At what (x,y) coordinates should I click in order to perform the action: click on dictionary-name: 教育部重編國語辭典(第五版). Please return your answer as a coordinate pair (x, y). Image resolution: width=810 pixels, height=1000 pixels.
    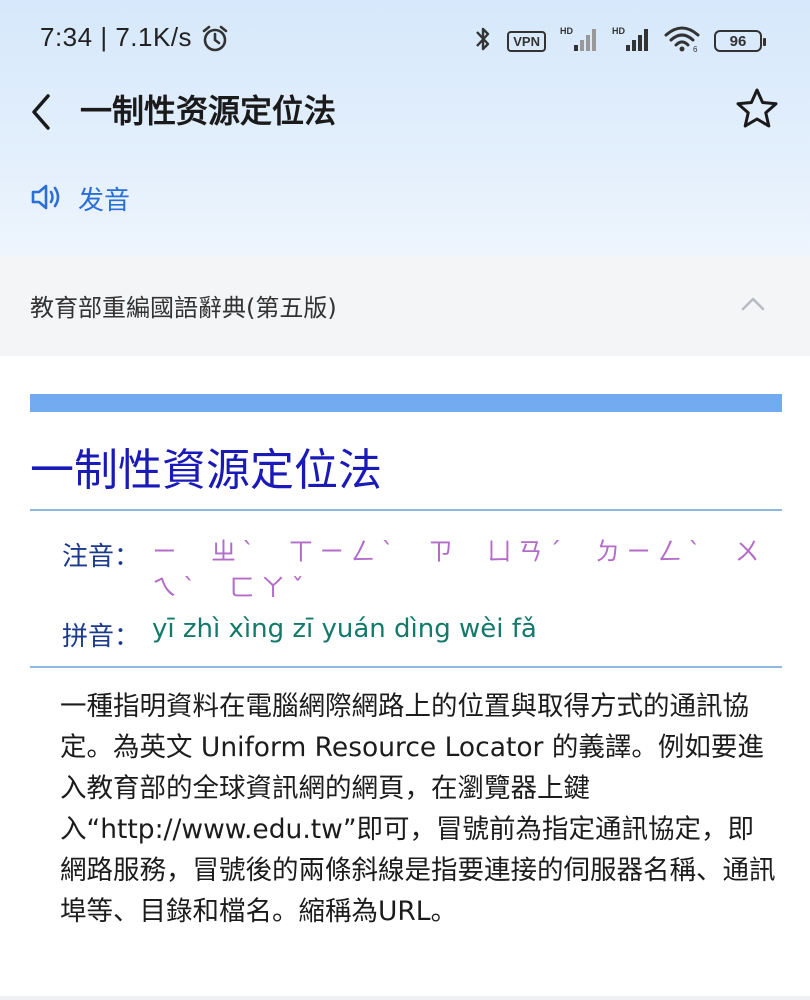
    Looking at the image, I should click on (183, 308).